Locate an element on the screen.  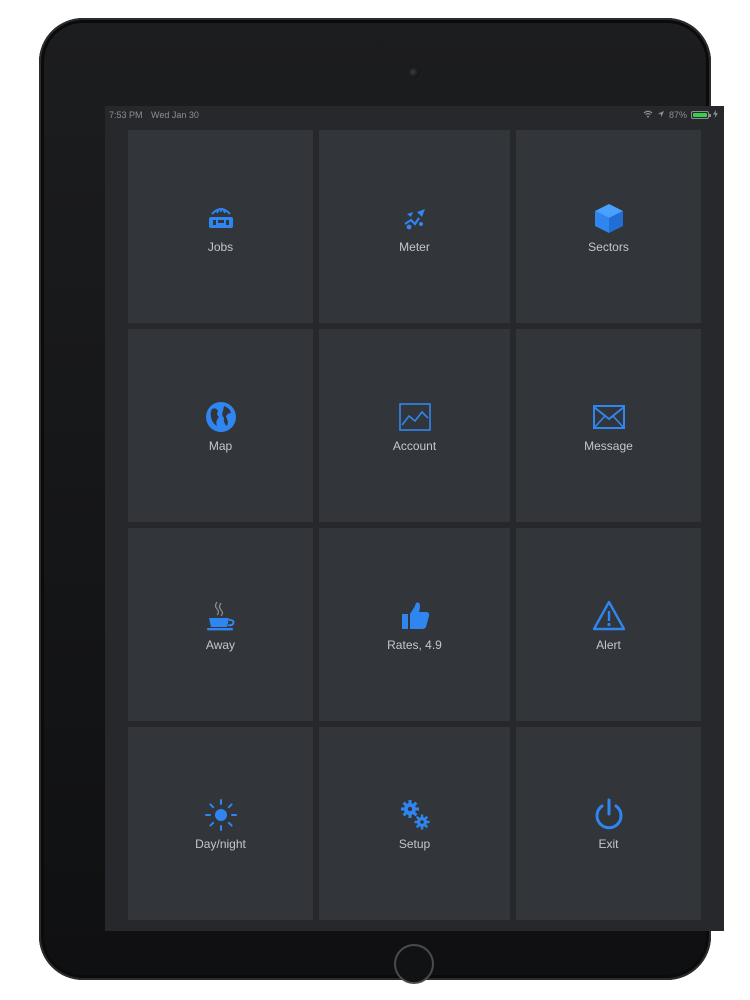
tile-message: Message is located at coordinates (608, 425).